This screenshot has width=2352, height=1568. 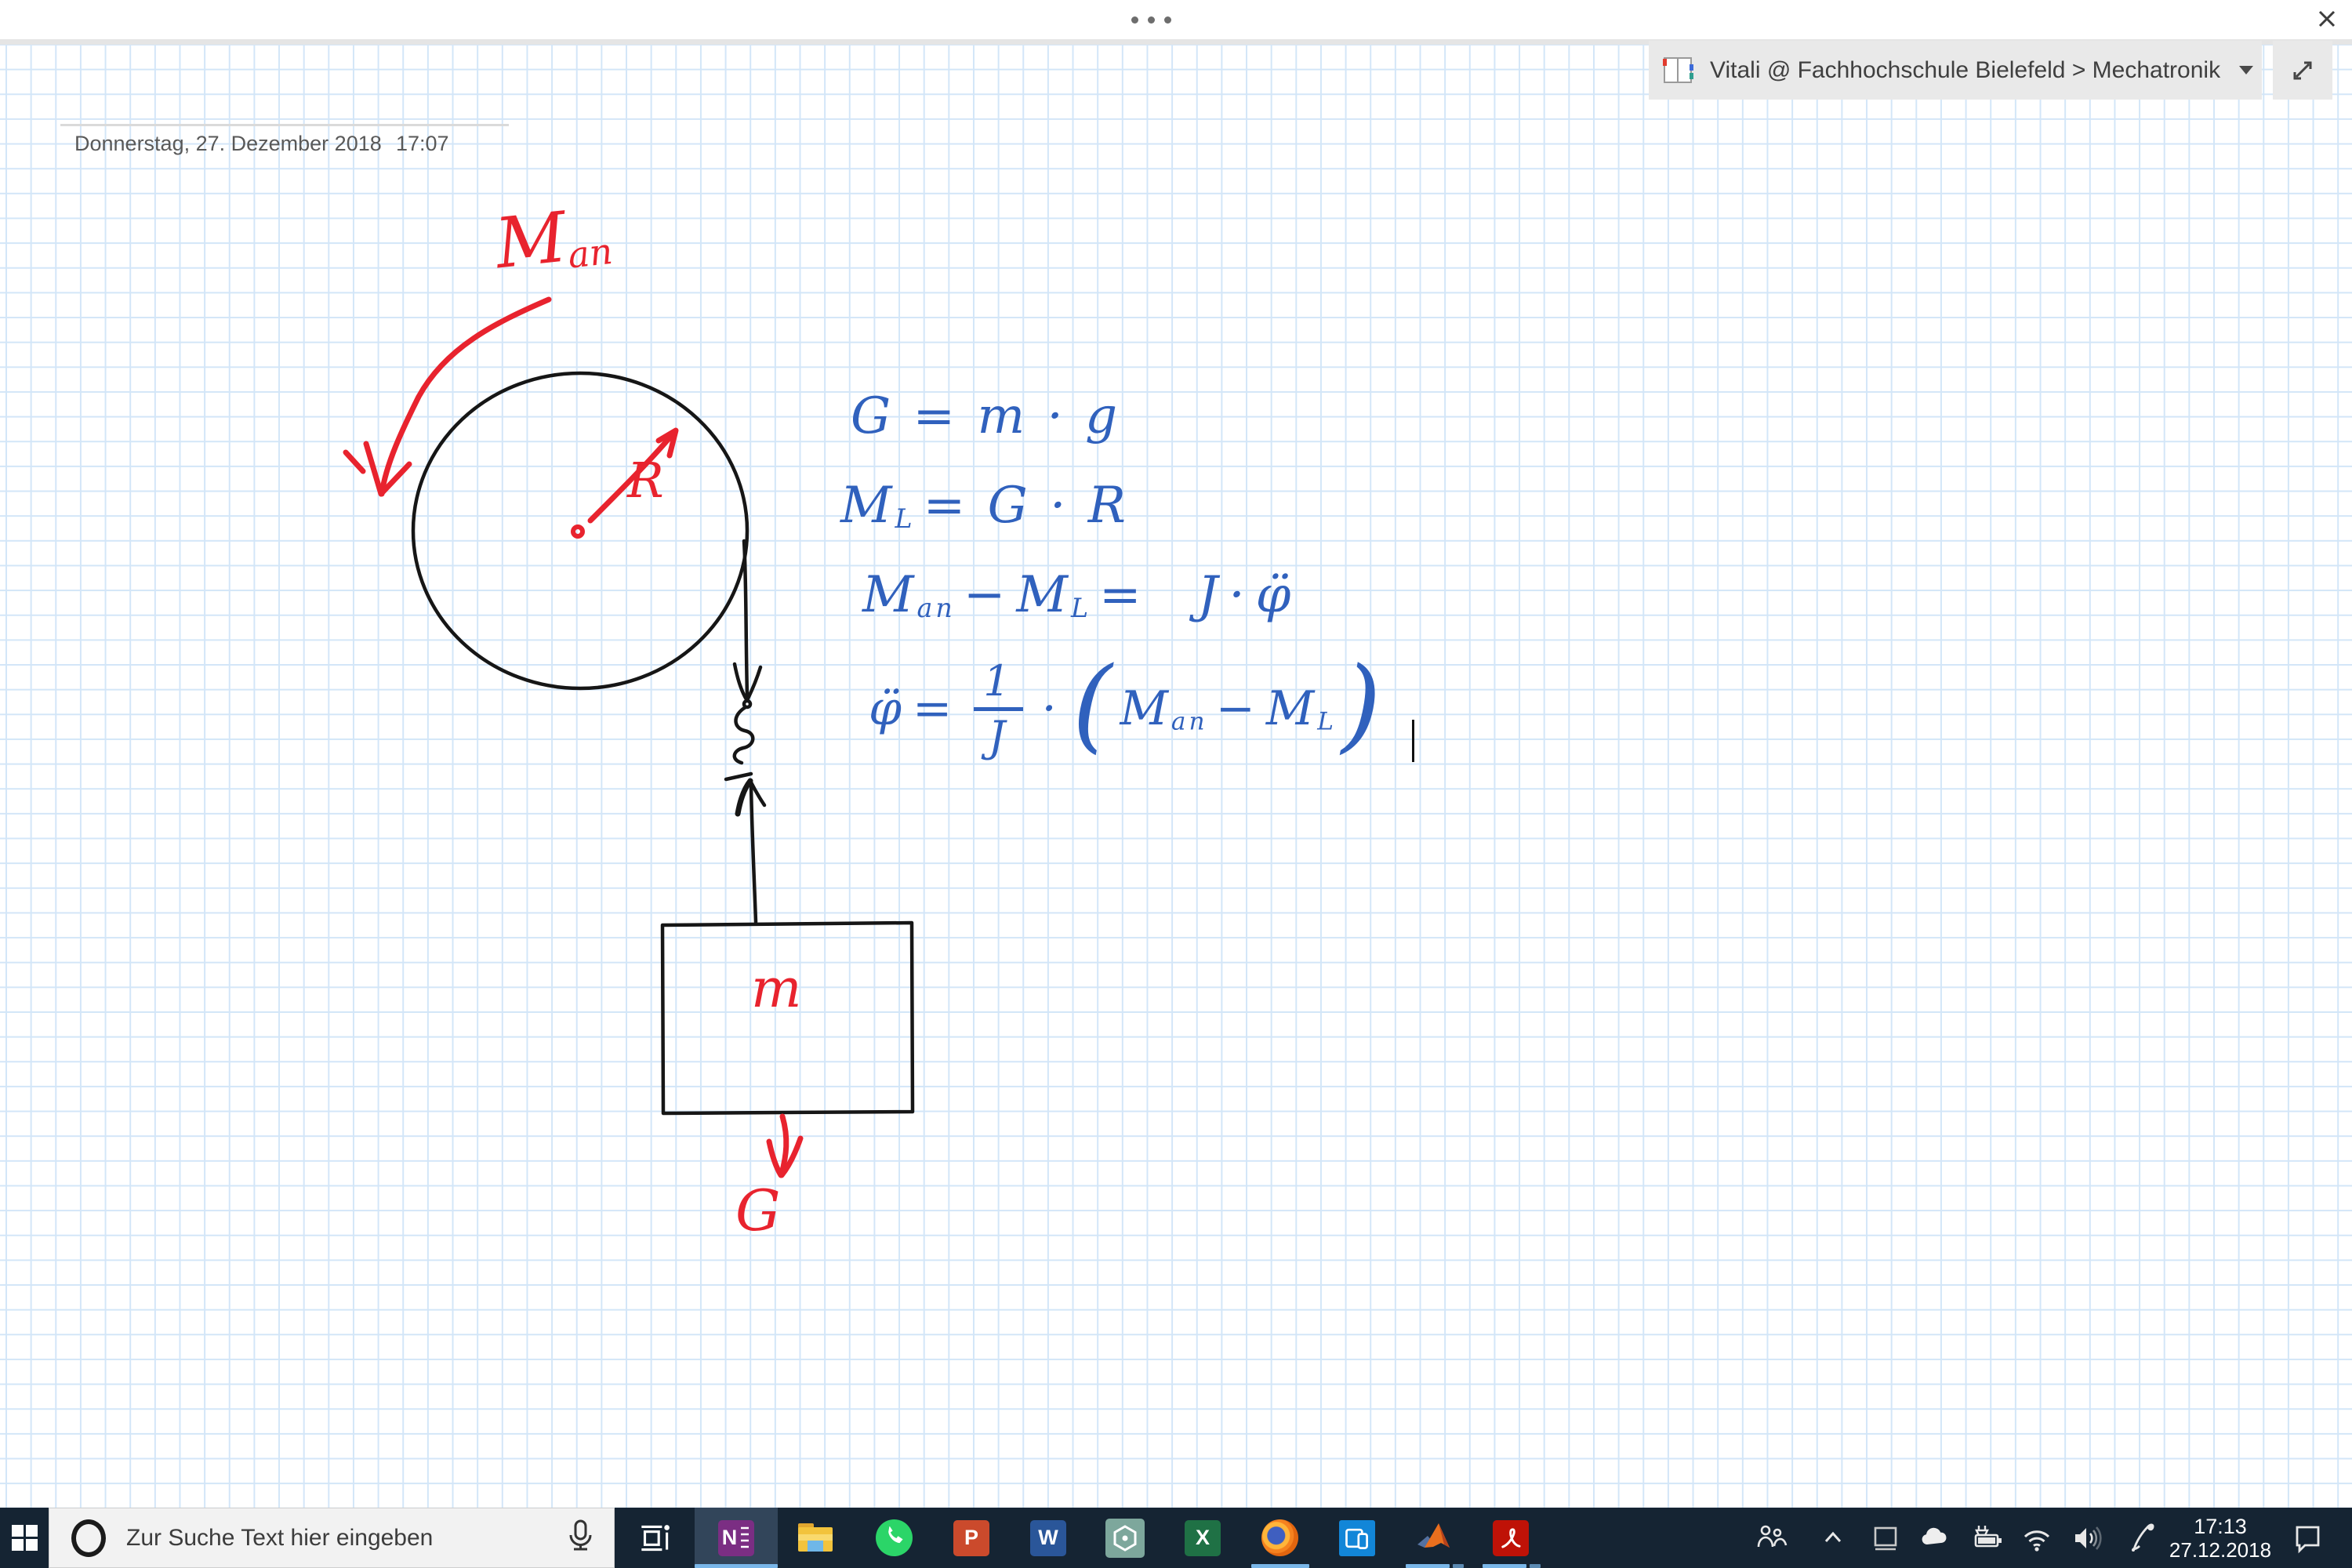 I want to click on taskbar: N, so click(x=1176, y=1538).